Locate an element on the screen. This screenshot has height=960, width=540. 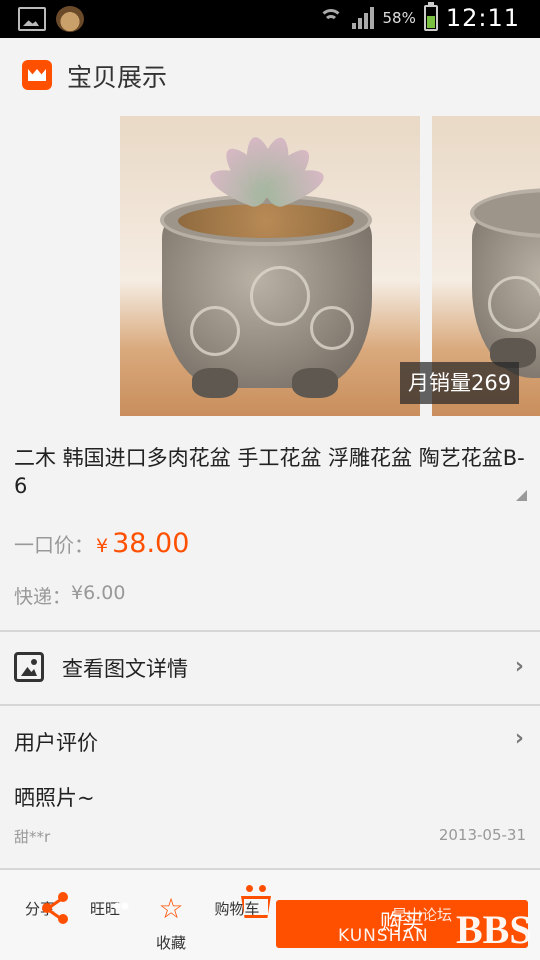
succulent-plant is located at coordinates (267, 175).